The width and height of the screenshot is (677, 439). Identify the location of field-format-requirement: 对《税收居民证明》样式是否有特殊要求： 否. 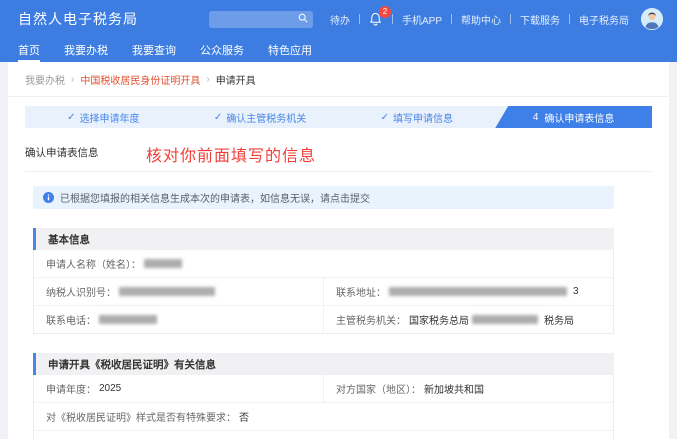
(323, 416).